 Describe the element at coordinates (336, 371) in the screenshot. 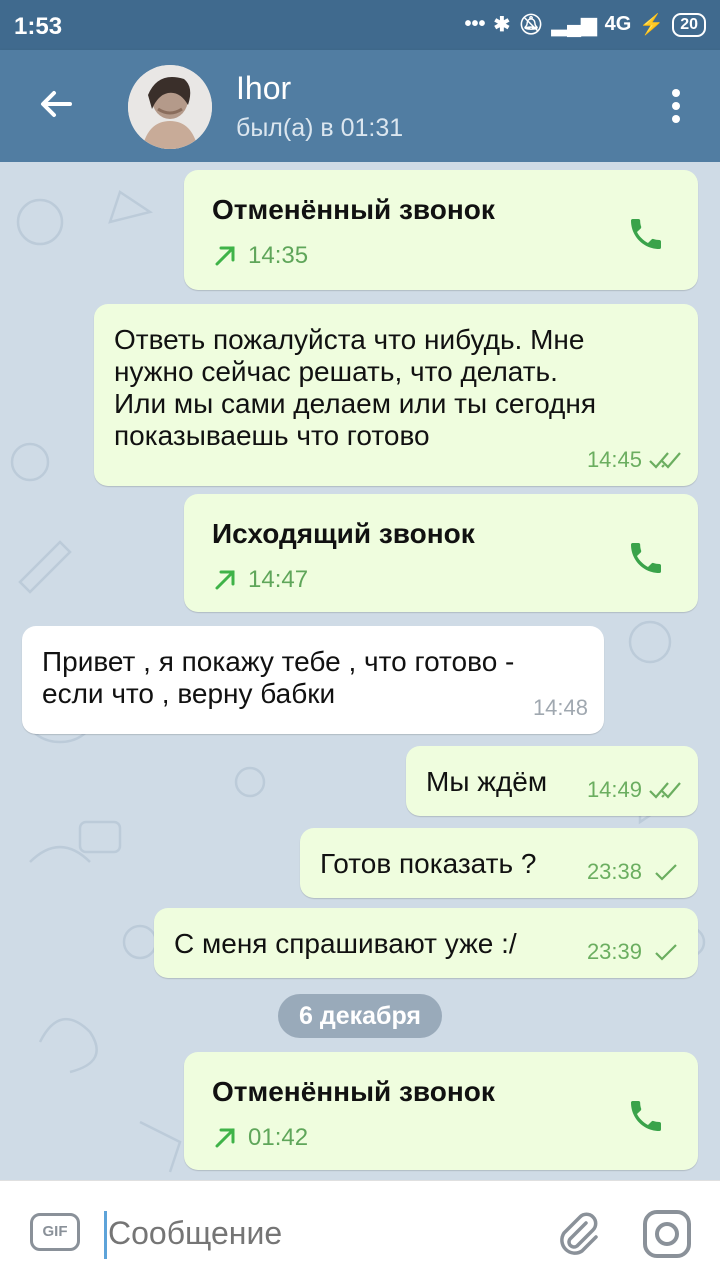

I see `message-line: нужно сейчас решать, что делать.` at that location.